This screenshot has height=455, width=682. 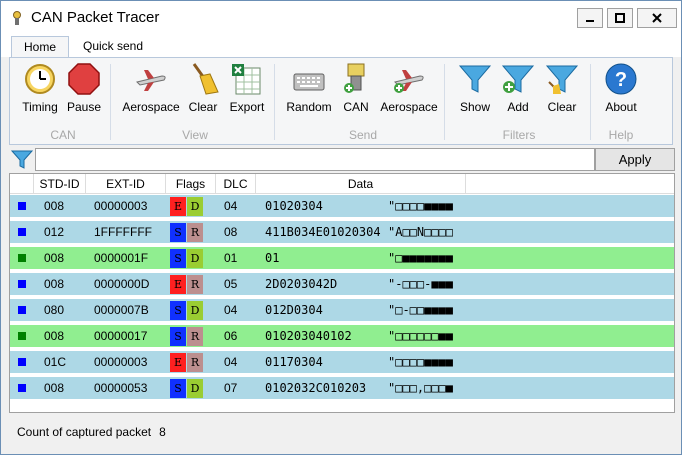 I want to click on flag-type-cell: E, so click(x=178, y=206).